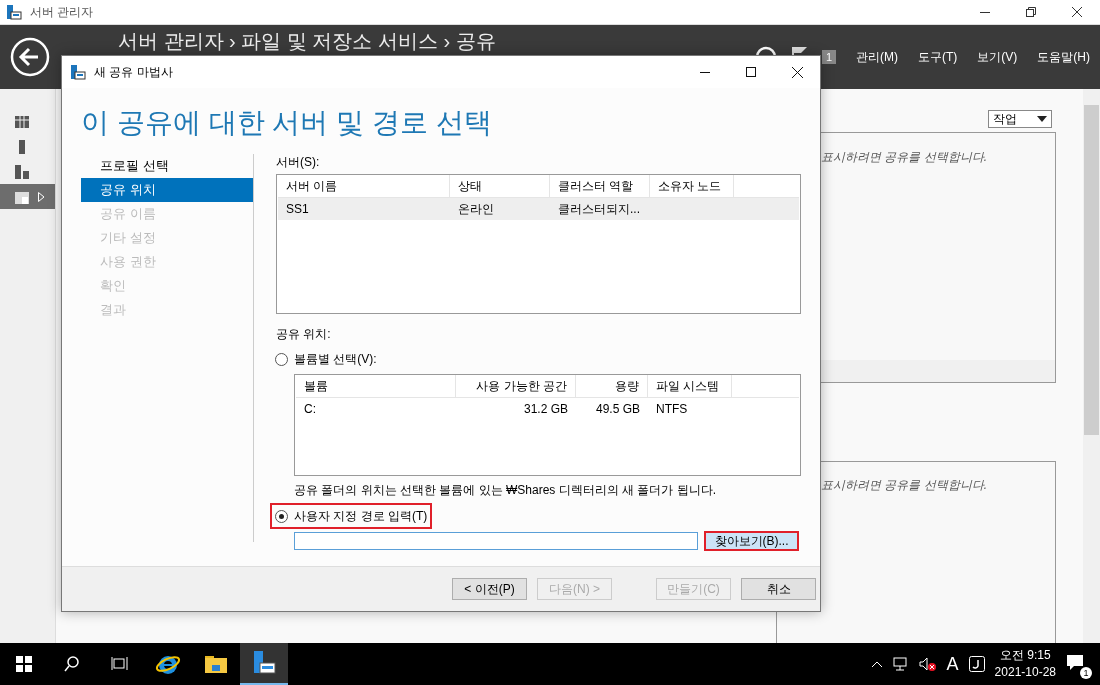  Describe the element at coordinates (62, 12) in the screenshot. I see `window-title: 서버 관리자` at that location.